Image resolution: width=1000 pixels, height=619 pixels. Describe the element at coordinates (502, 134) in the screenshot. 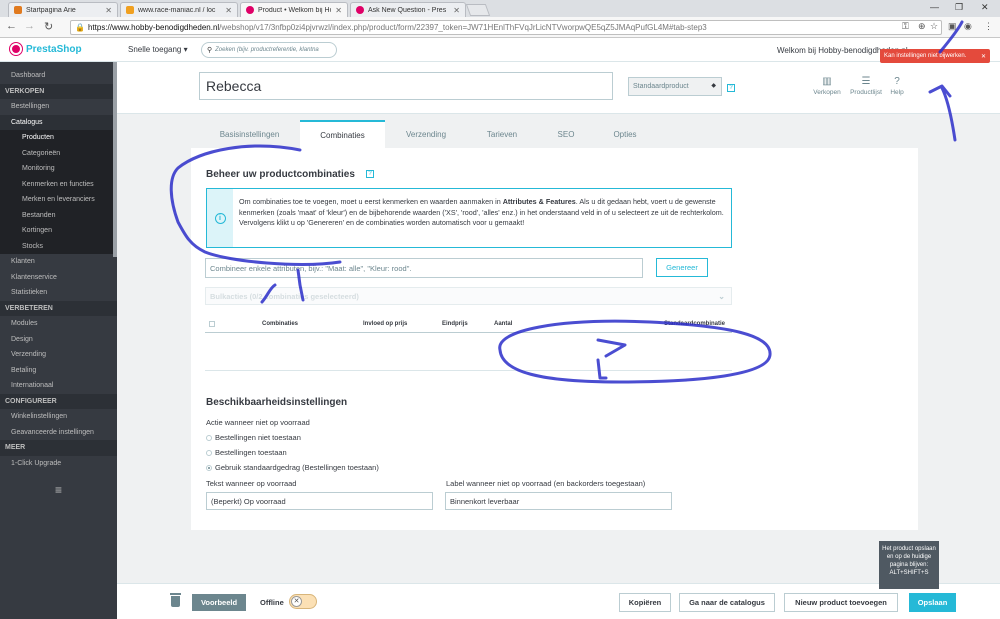

I see `tab-pricing: Tarieven` at that location.